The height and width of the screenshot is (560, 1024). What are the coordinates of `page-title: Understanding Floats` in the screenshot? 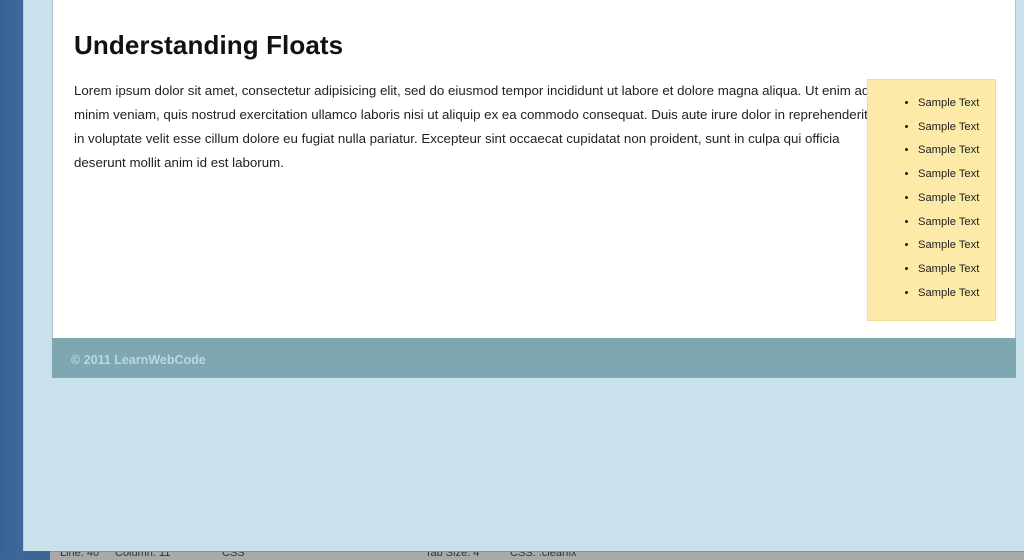 It's located at (209, 45).